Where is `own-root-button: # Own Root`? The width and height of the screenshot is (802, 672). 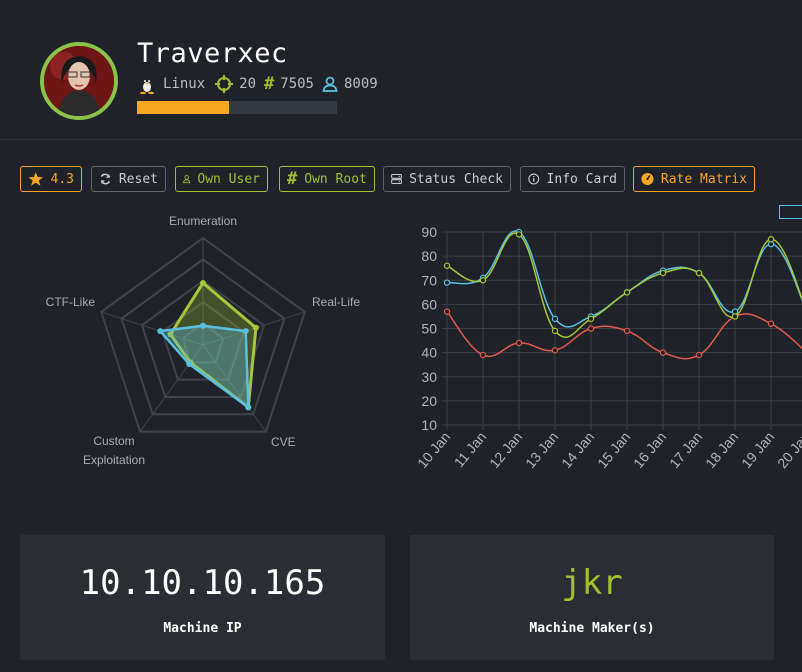 own-root-button: # Own Root is located at coordinates (327, 179).